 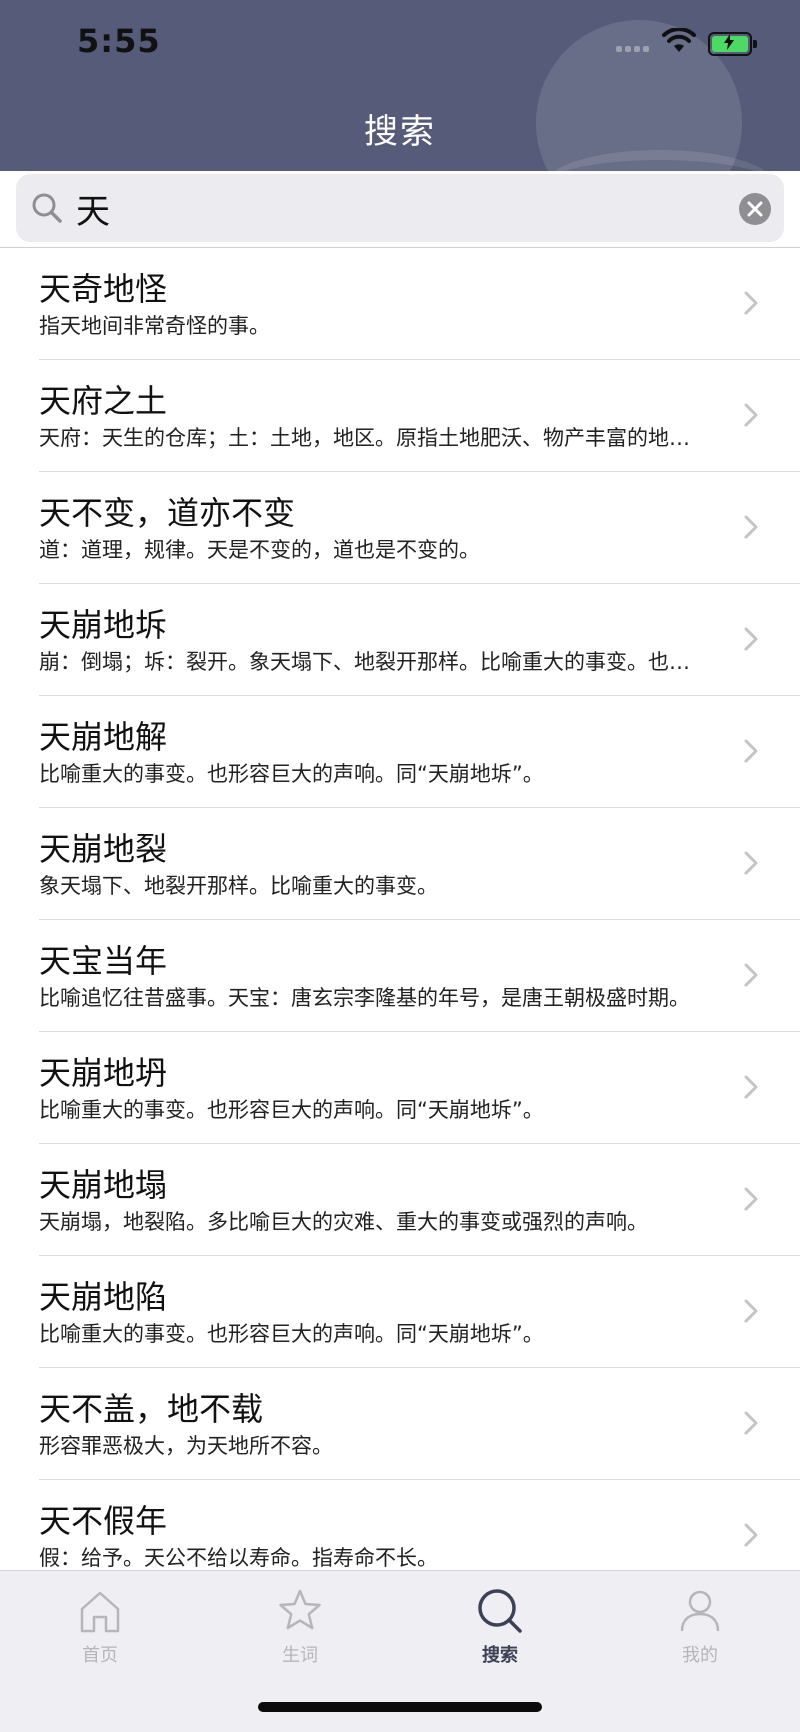 What do you see at coordinates (400, 1707) in the screenshot?
I see `home-indicator` at bounding box center [400, 1707].